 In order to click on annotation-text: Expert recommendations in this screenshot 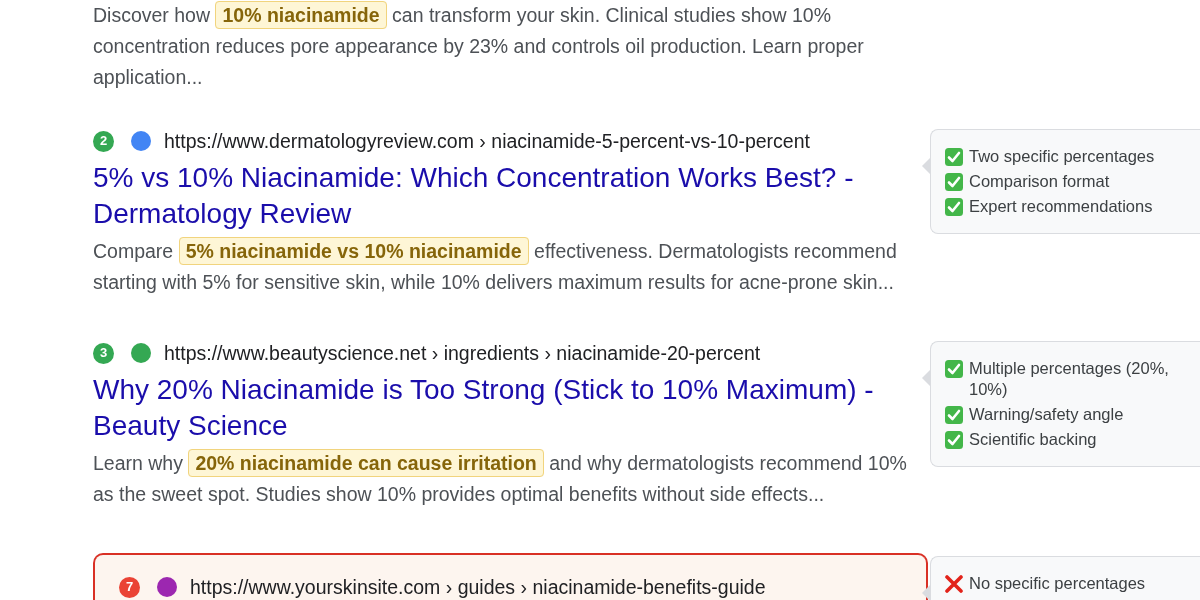, I will do `click(1061, 206)`.